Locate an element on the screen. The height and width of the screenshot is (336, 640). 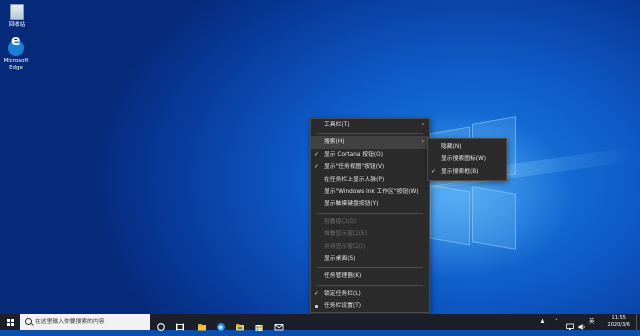
store-icon is located at coordinates (259, 324).